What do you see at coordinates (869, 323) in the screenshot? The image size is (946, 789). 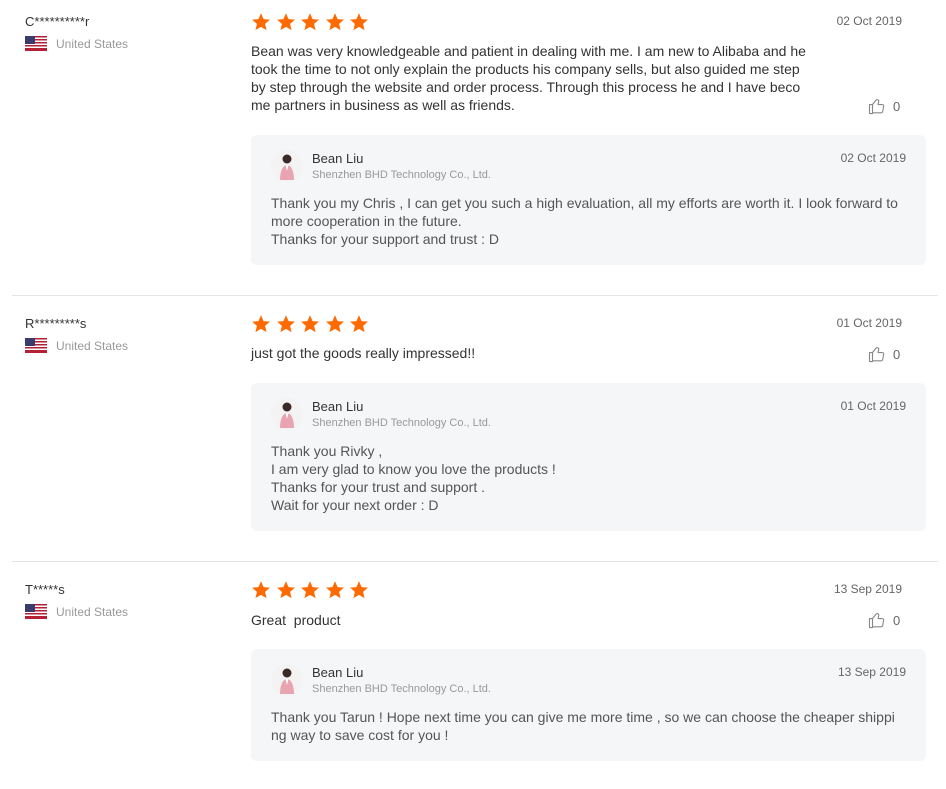 I see `review-date: 01 Oct 2019` at bounding box center [869, 323].